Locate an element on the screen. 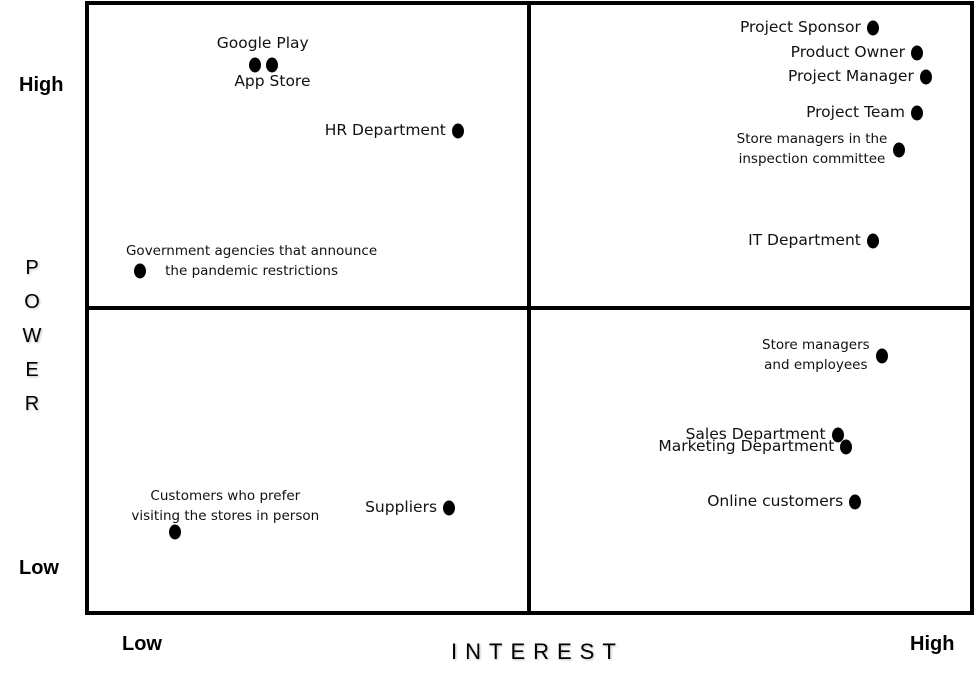 This screenshot has width=975, height=691. stakeholder-label: Project Team is located at coordinates (855, 112).